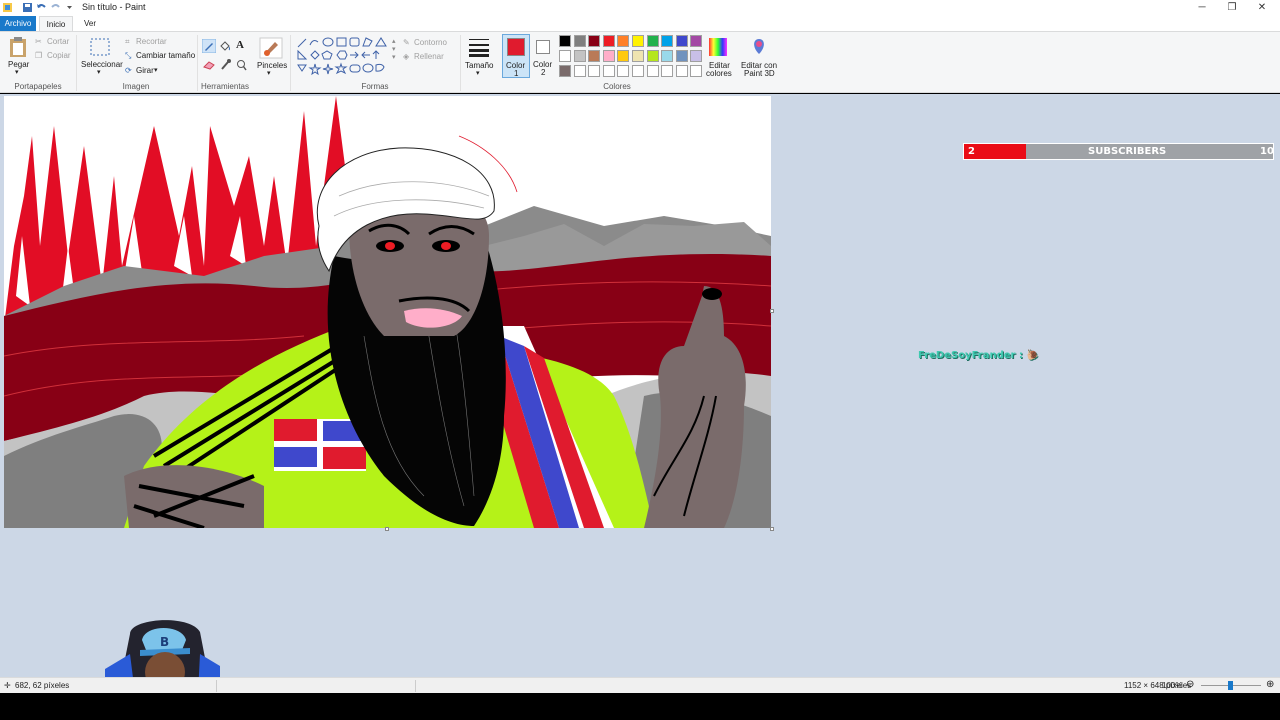 The image size is (1280, 720). What do you see at coordinates (772, 311) in the screenshot?
I see `canvas-resize-handle-right` at bounding box center [772, 311].